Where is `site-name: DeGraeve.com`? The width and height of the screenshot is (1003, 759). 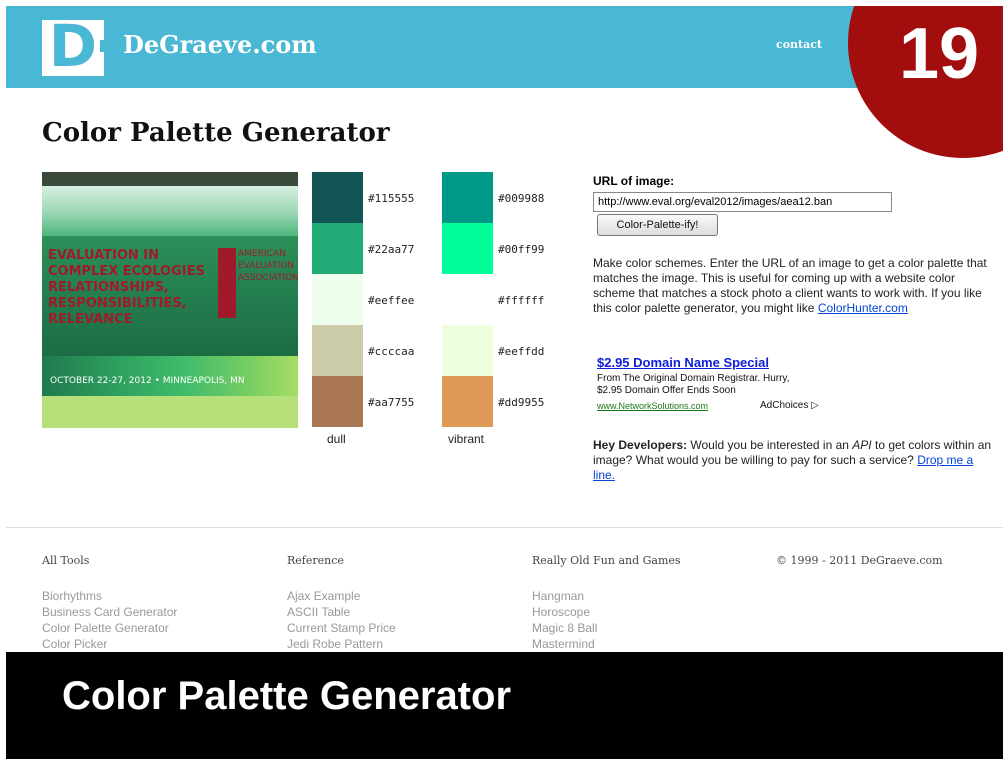 site-name: DeGraeve.com is located at coordinates (220, 45).